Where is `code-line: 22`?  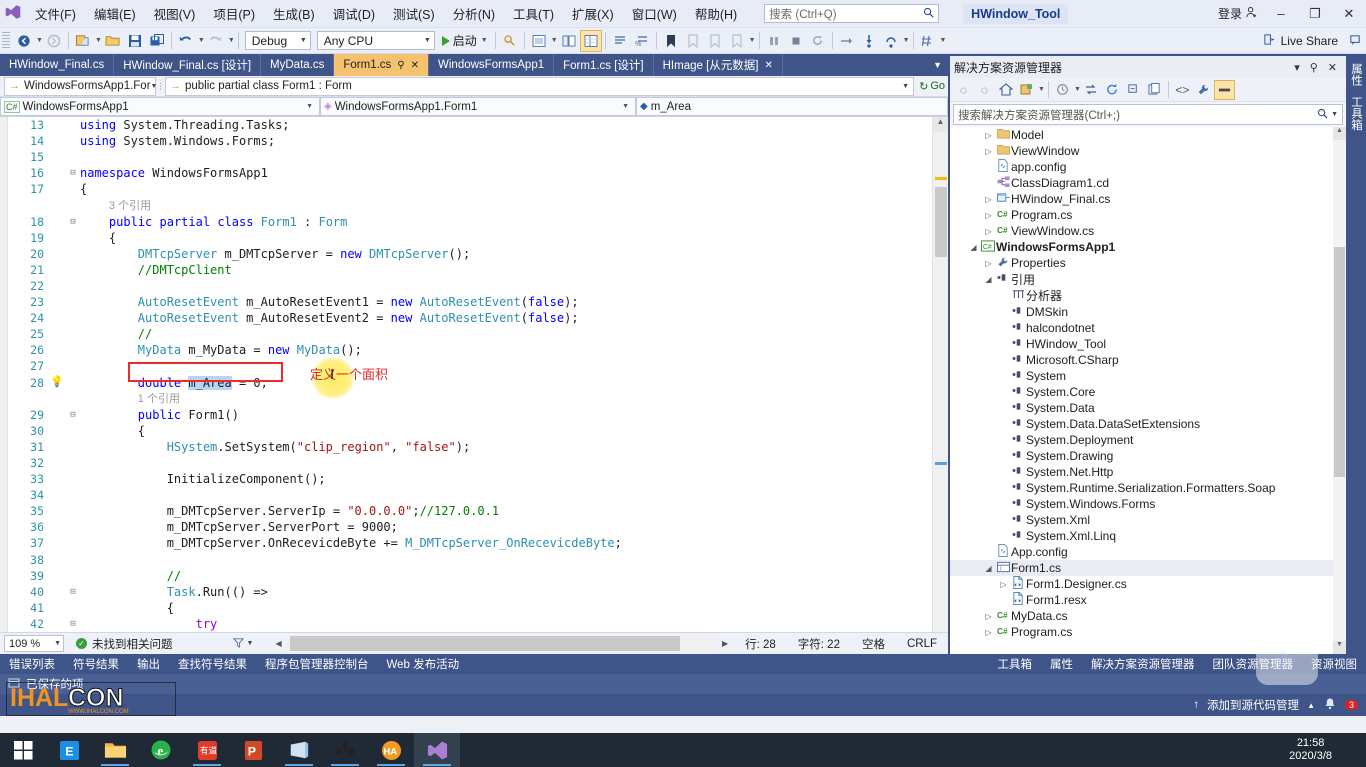 code-line: 22 is located at coordinates (470, 286).